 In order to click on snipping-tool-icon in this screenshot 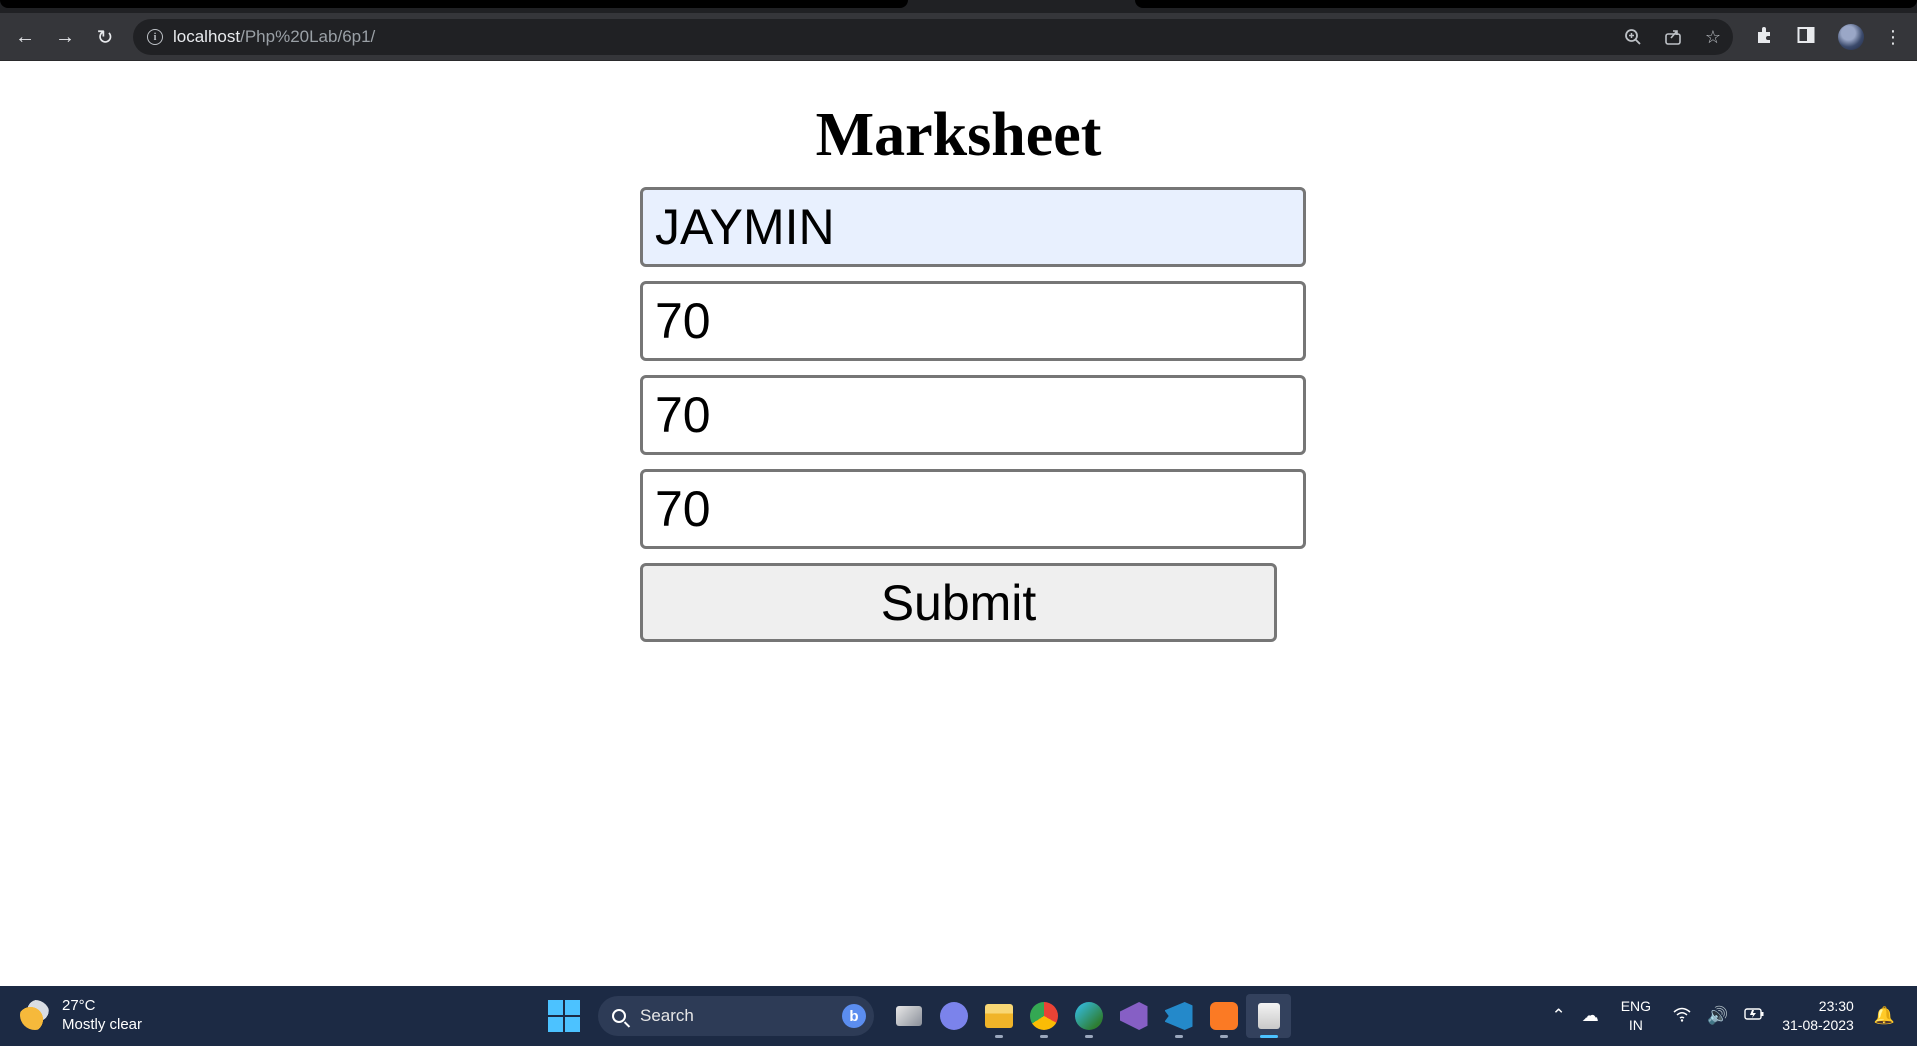, I will do `click(1268, 1016)`.